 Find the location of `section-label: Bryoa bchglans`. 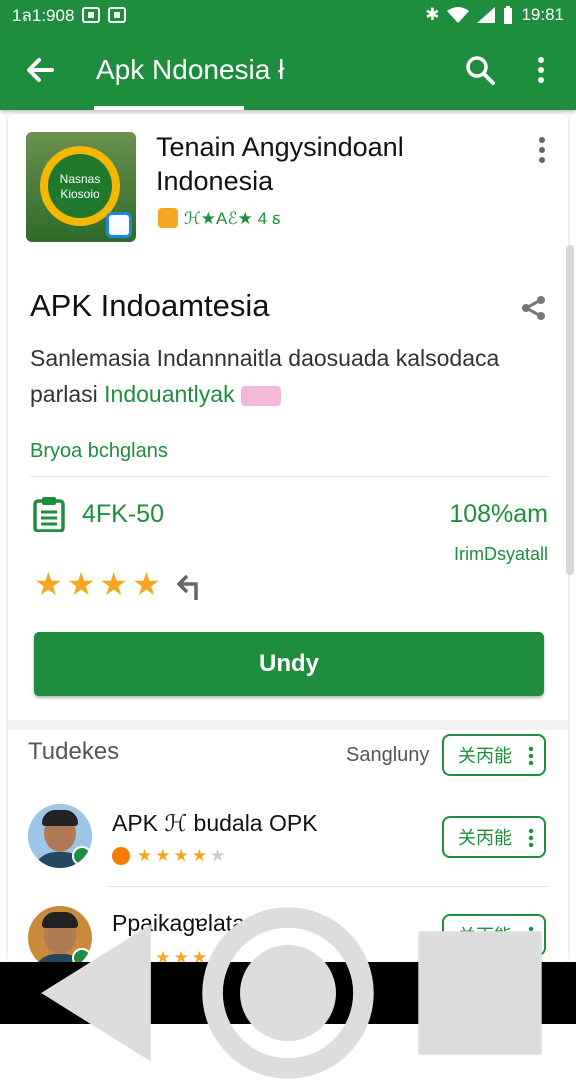

section-label: Bryoa bchglans is located at coordinates (99, 451).